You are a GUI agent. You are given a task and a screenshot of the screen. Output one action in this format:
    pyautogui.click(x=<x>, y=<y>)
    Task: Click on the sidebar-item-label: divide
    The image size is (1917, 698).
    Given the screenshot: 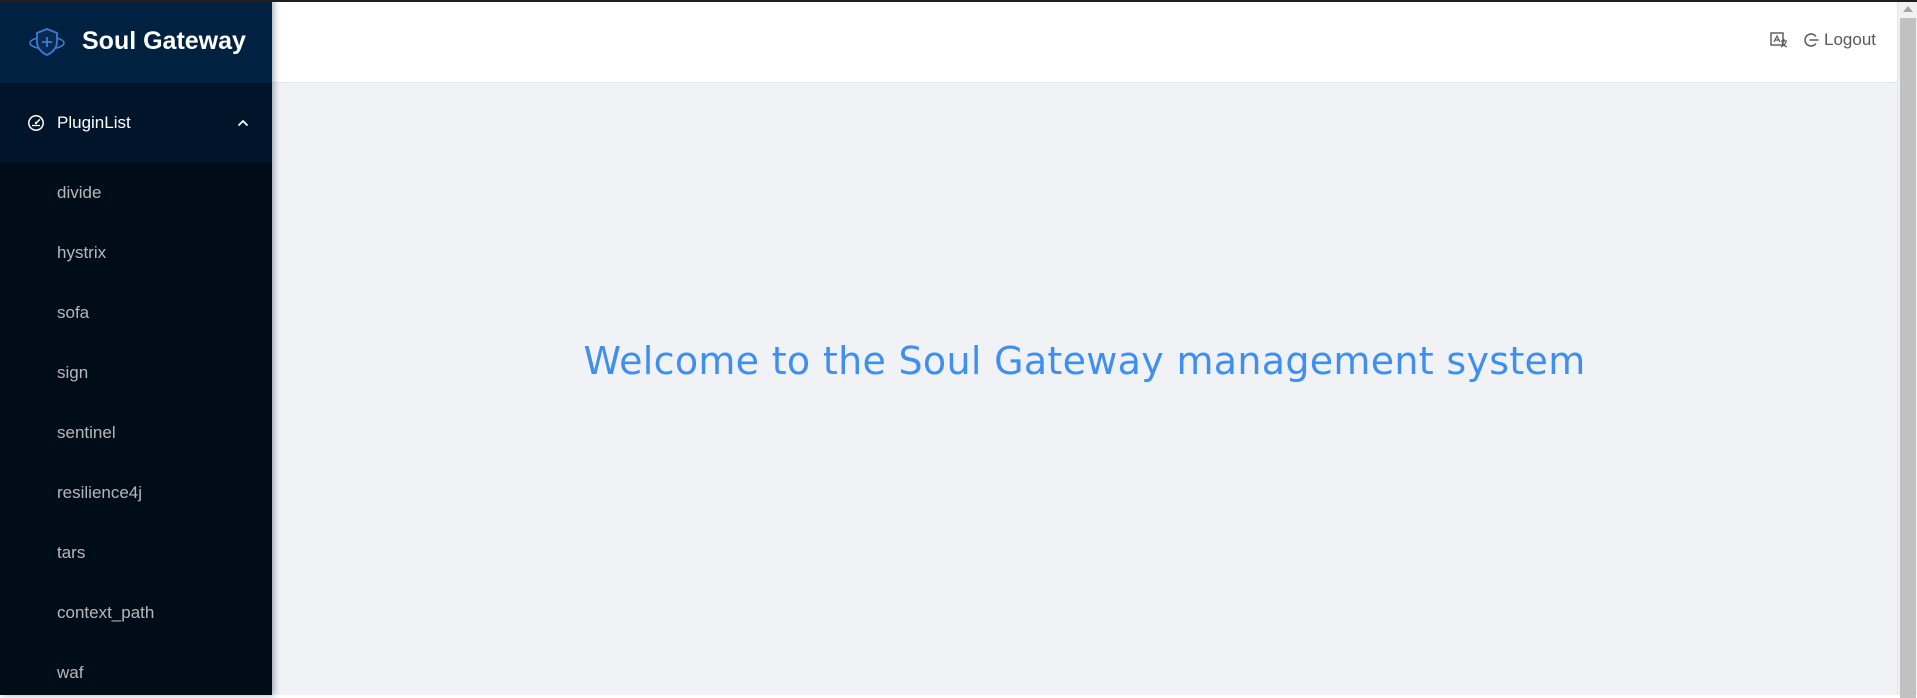 What is the action you would take?
    pyautogui.click(x=79, y=192)
    